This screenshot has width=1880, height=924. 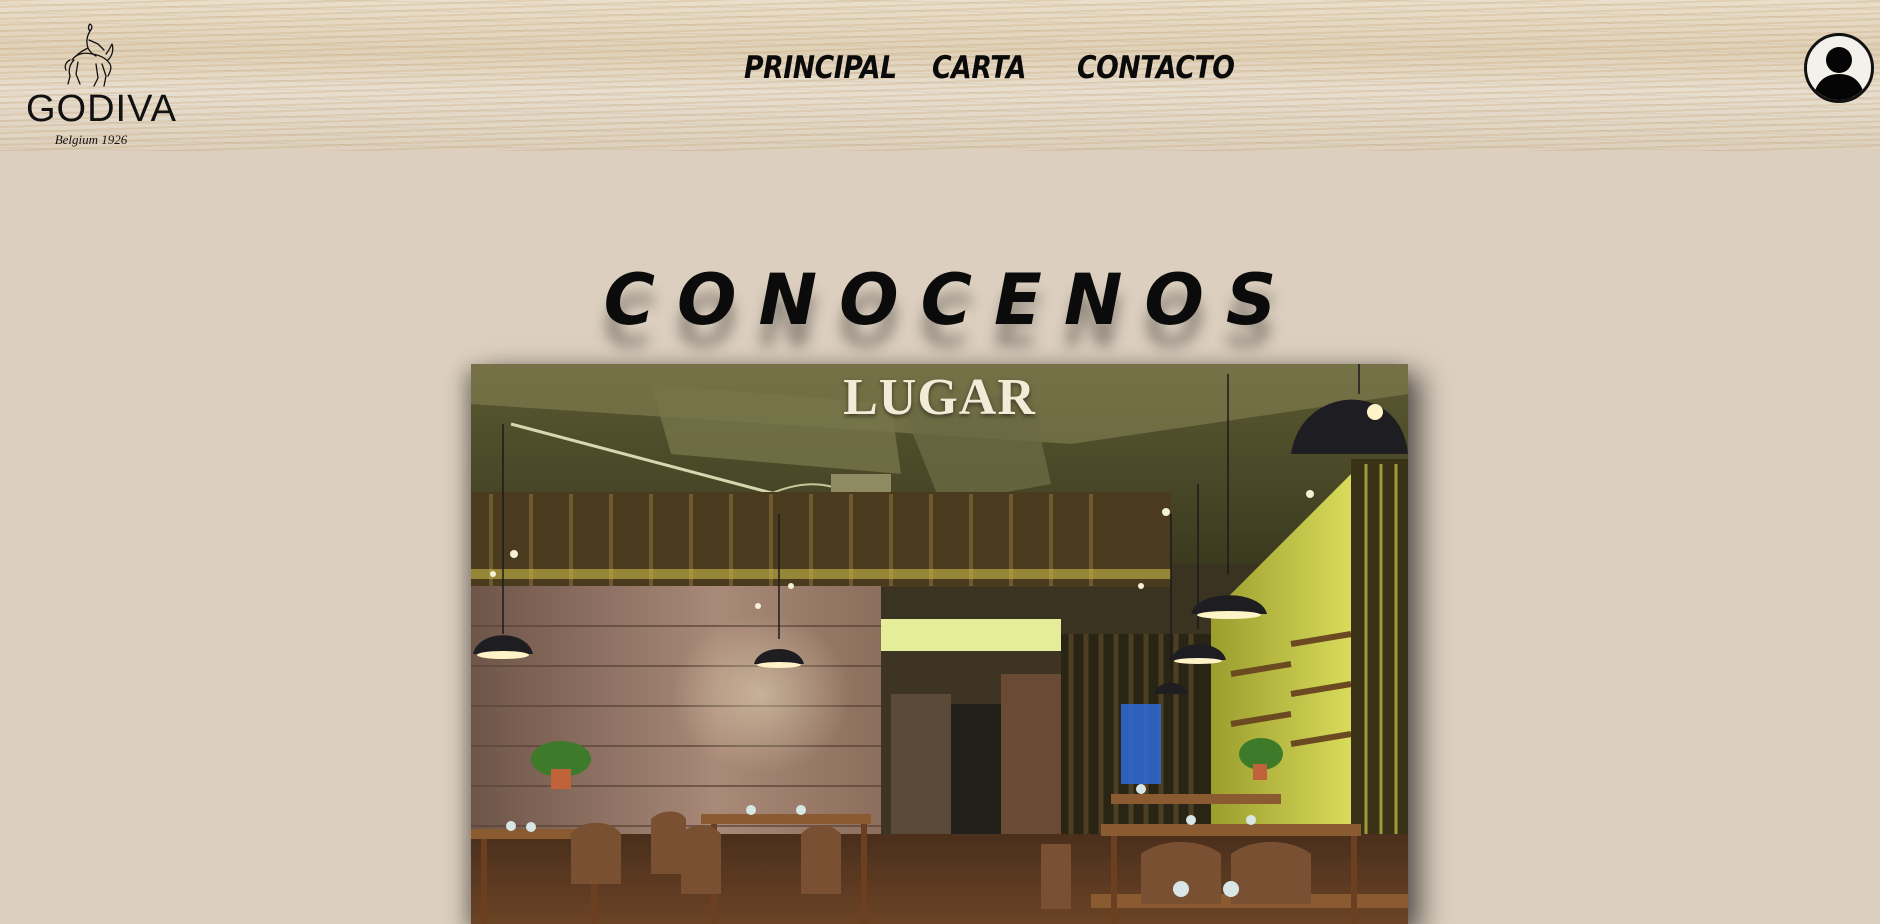 I want to click on brand-name: GODIVA, so click(x=101, y=109).